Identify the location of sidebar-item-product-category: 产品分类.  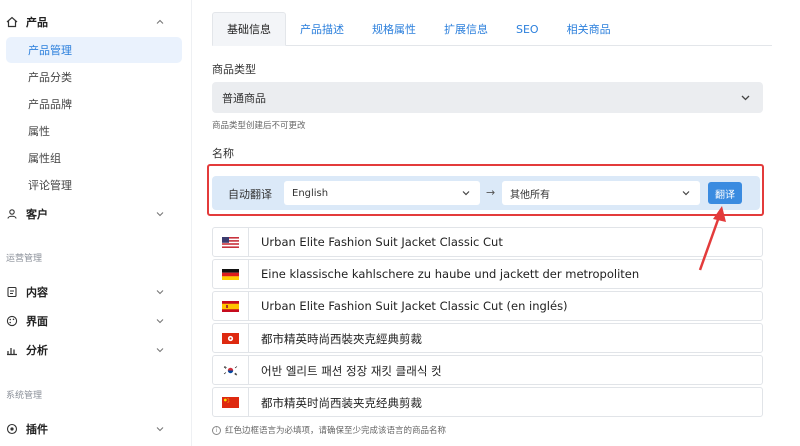
(94, 77).